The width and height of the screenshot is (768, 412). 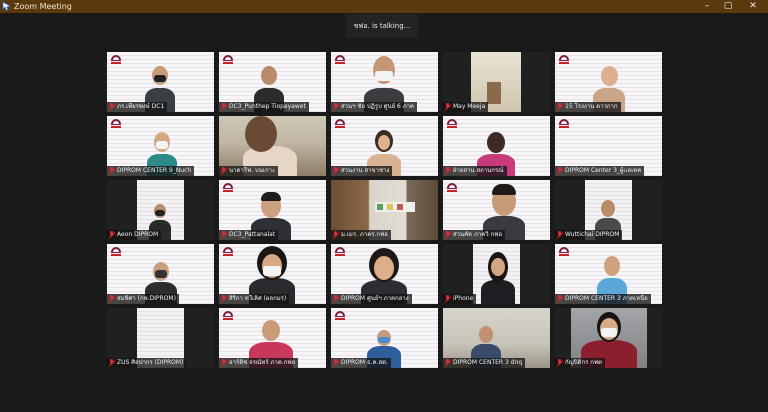 What do you see at coordinates (608, 82) in the screenshot?
I see `video-tile: 15 โรงงาน ดาวกาก` at bounding box center [608, 82].